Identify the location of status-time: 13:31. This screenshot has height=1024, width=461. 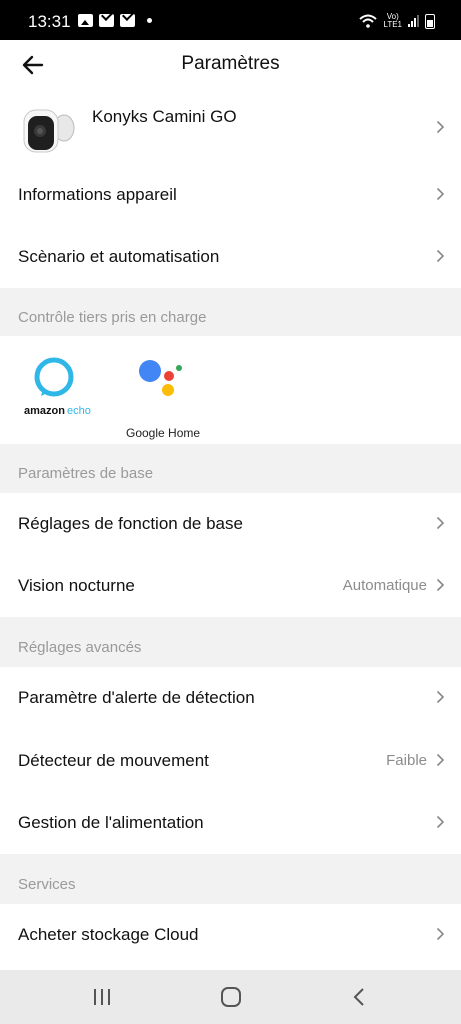
(49, 21).